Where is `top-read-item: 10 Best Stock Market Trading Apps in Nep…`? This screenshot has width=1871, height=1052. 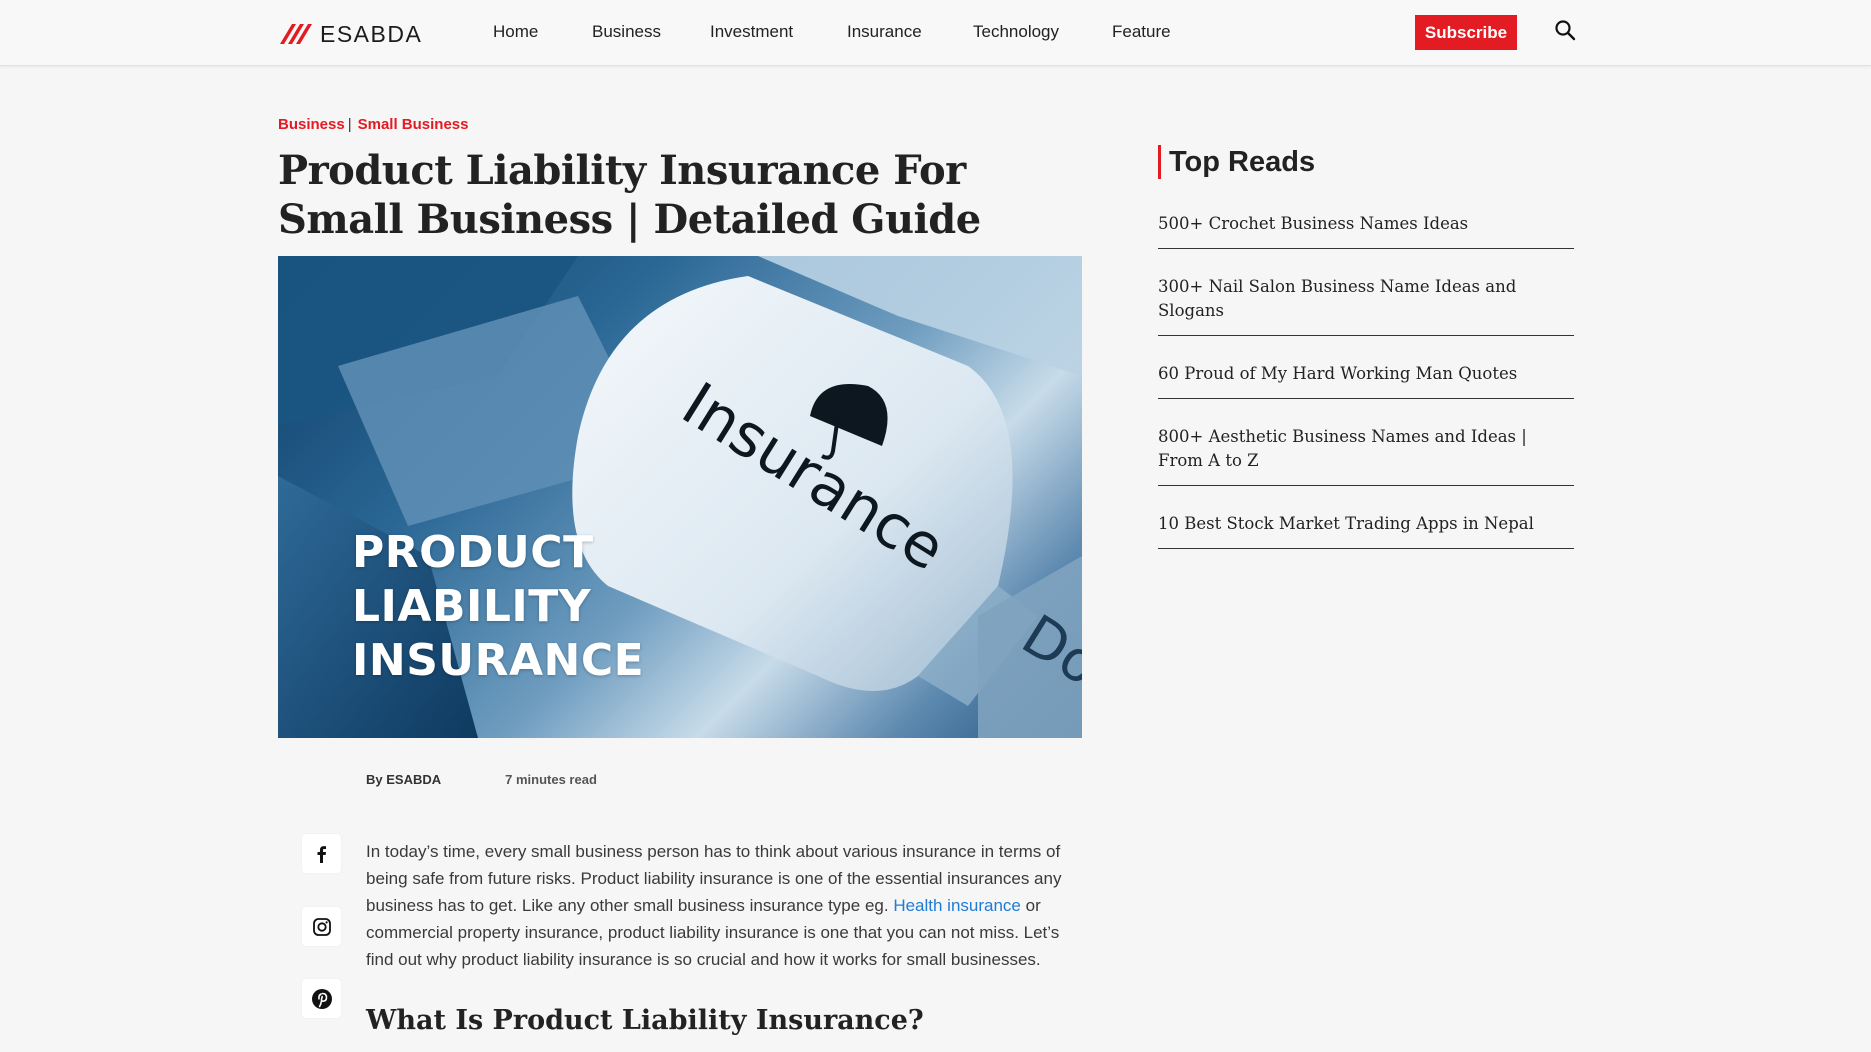 top-read-item: 10 Best Stock Market Trading Apps in Nep… is located at coordinates (1366, 528).